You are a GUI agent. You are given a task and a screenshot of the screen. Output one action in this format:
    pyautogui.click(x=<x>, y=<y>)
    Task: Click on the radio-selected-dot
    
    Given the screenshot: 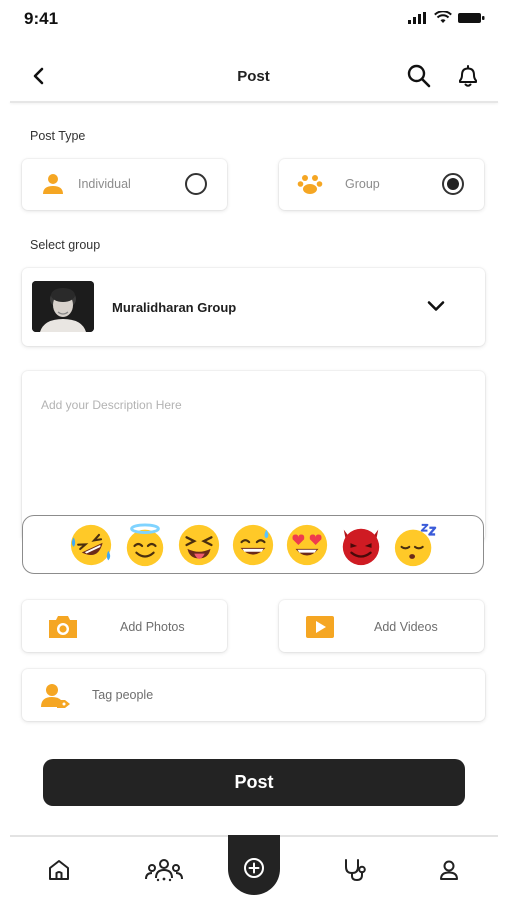 What is the action you would take?
    pyautogui.click(x=453, y=184)
    